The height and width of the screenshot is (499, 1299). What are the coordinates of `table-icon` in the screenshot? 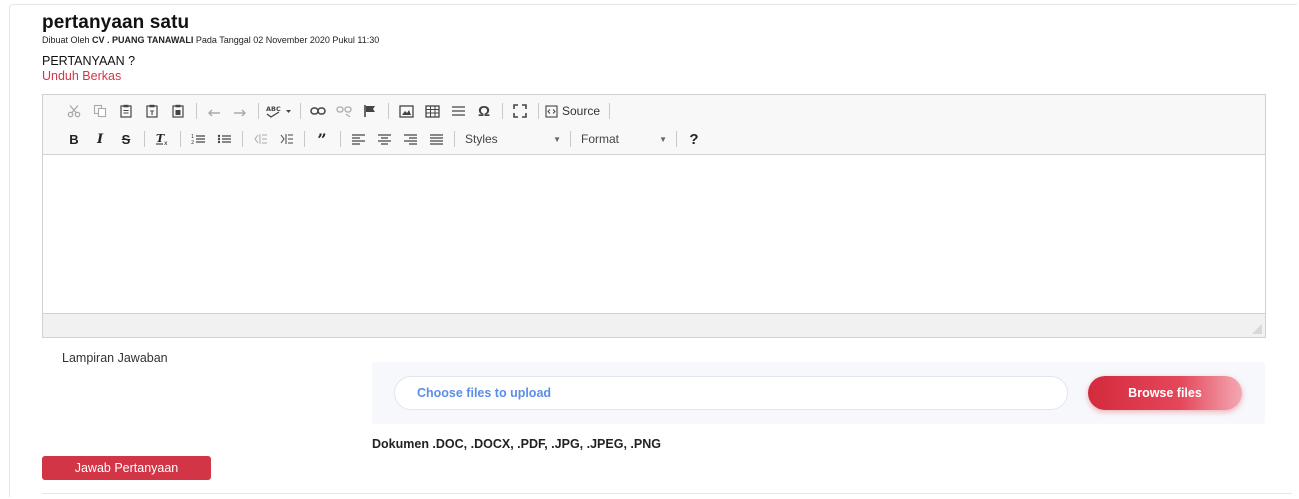 It's located at (432, 111).